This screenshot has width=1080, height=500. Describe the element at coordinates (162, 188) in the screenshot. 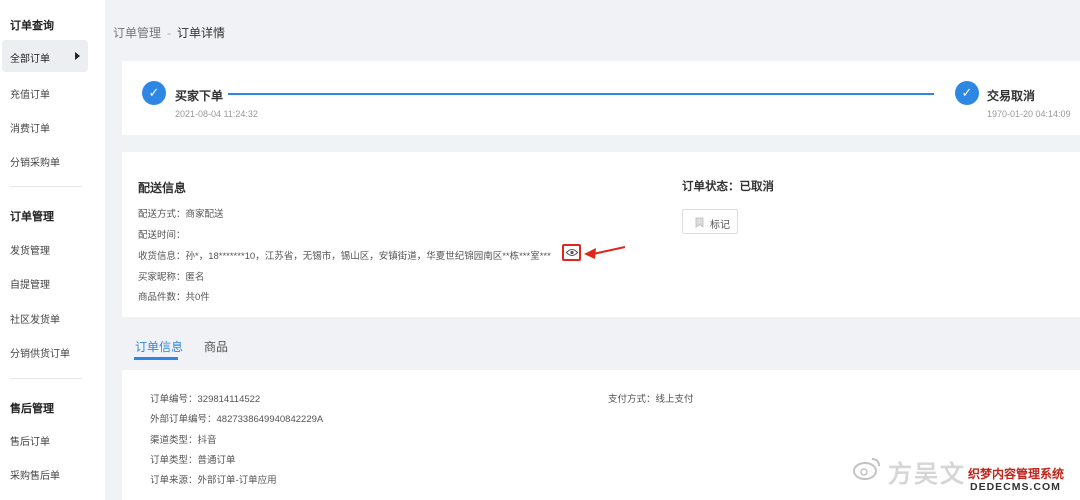

I see `delivery-title: 配送信息` at that location.